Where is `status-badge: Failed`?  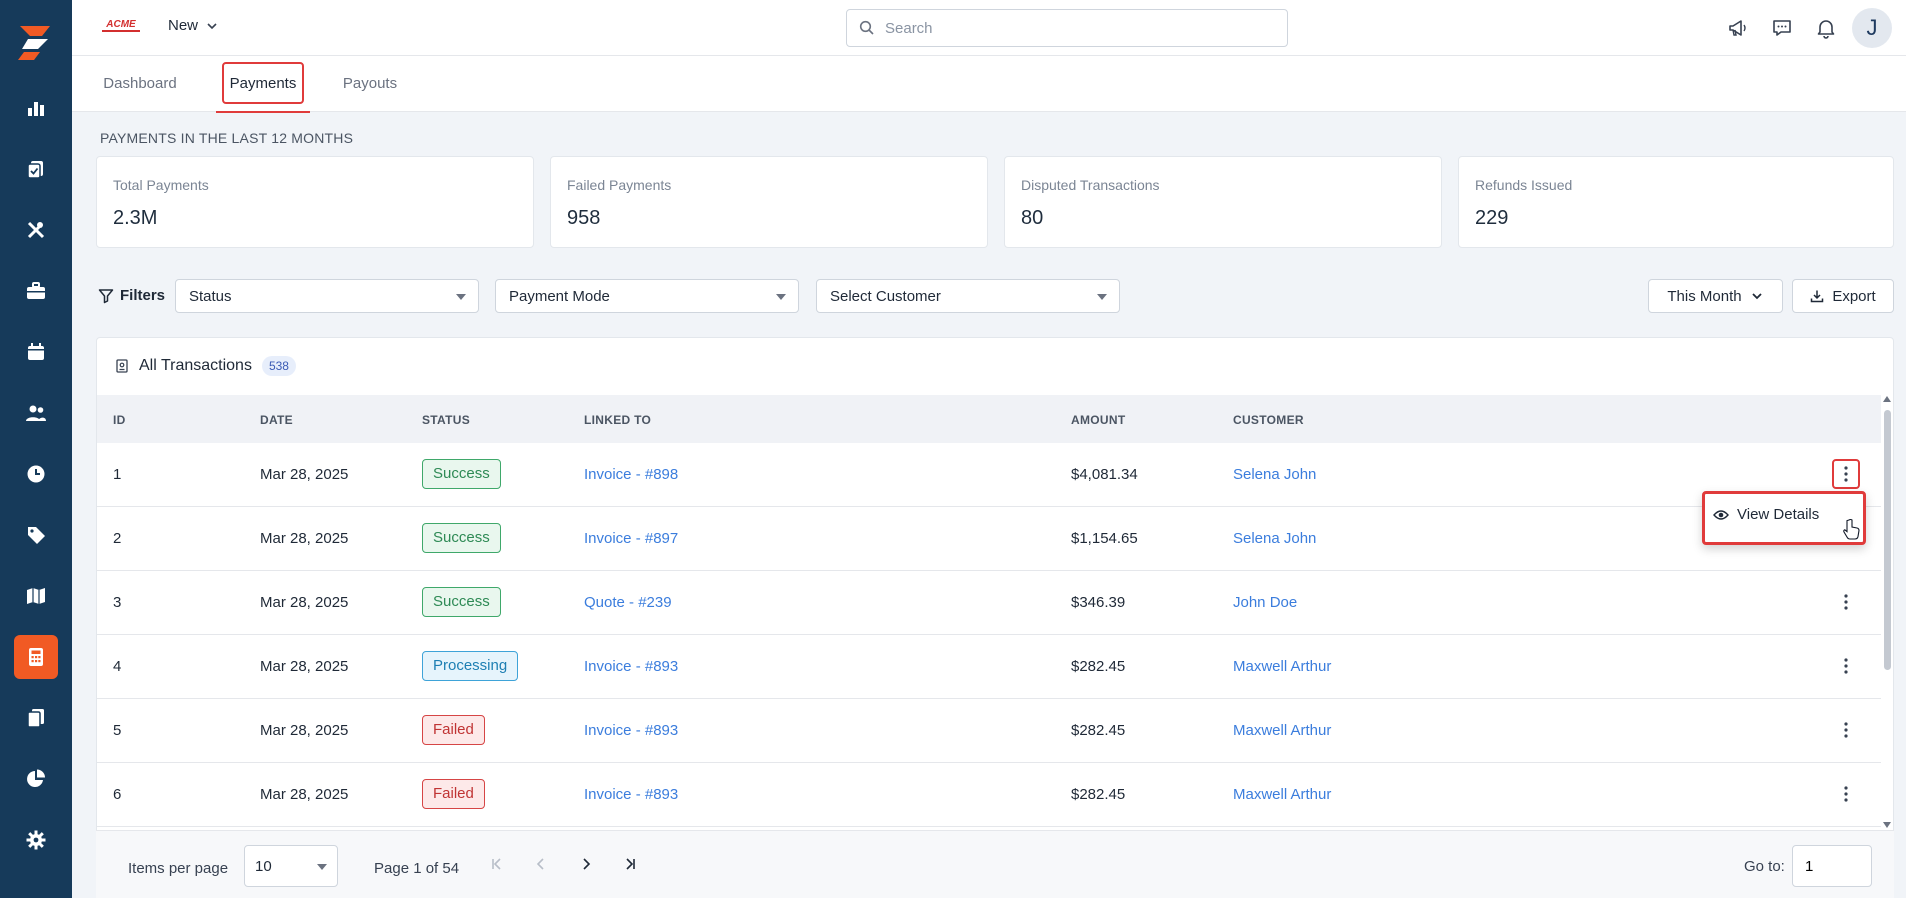
status-badge: Failed is located at coordinates (453, 730).